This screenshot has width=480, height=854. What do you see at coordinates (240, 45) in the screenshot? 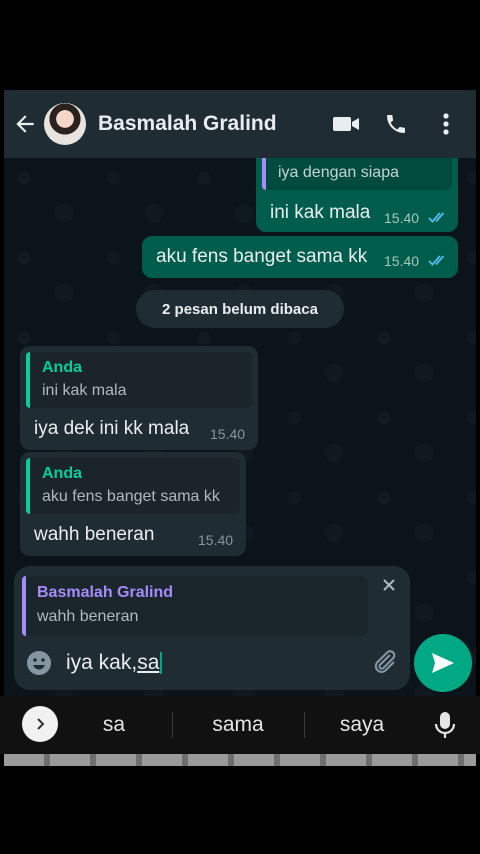
I see `status-bar-area` at bounding box center [240, 45].